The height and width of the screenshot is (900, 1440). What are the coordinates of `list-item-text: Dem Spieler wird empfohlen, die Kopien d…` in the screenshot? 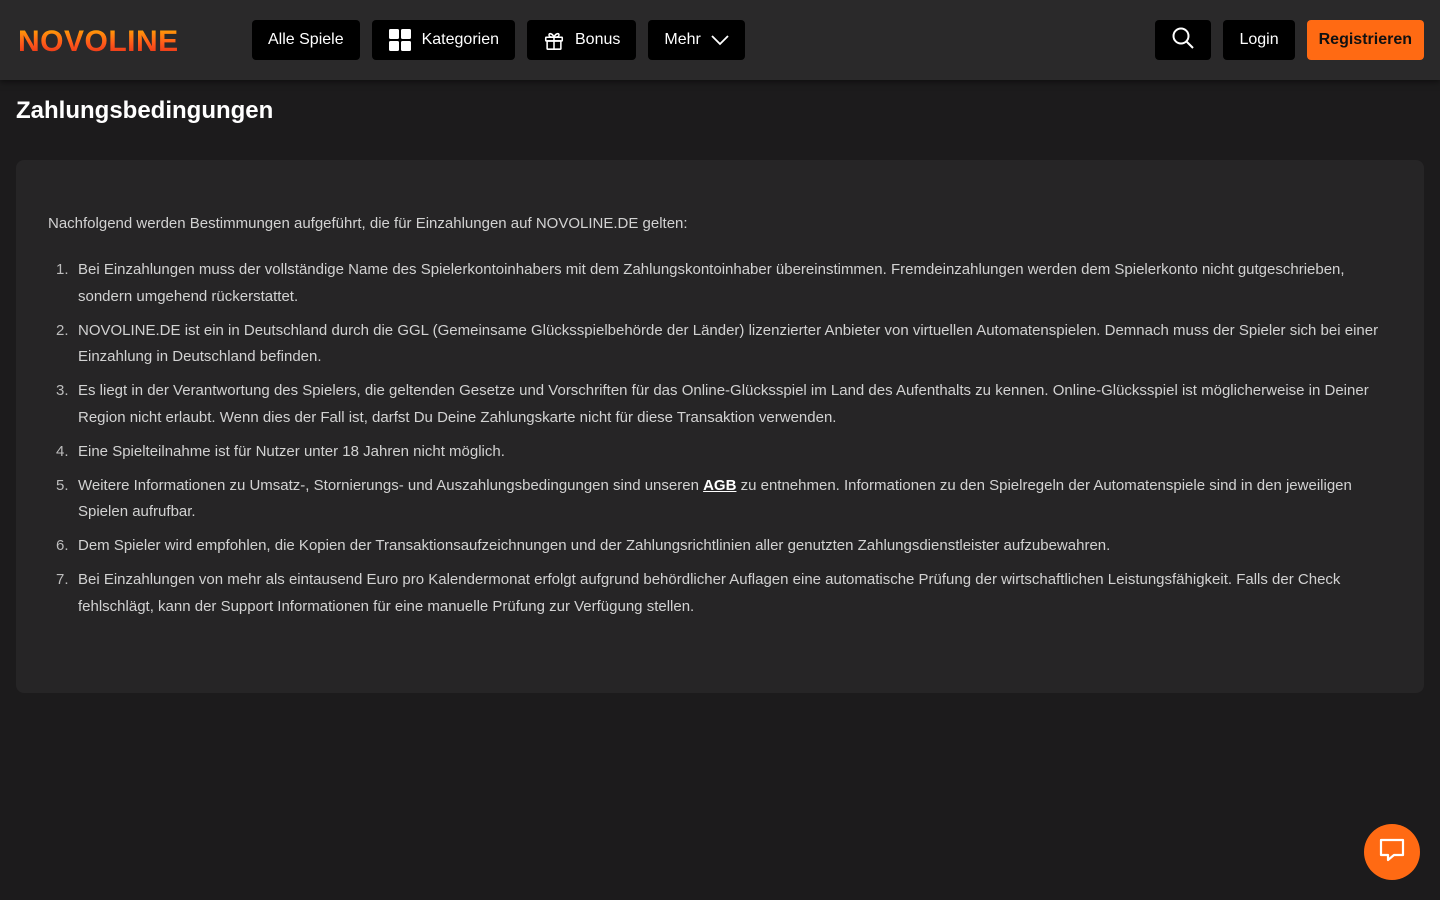 It's located at (594, 545).